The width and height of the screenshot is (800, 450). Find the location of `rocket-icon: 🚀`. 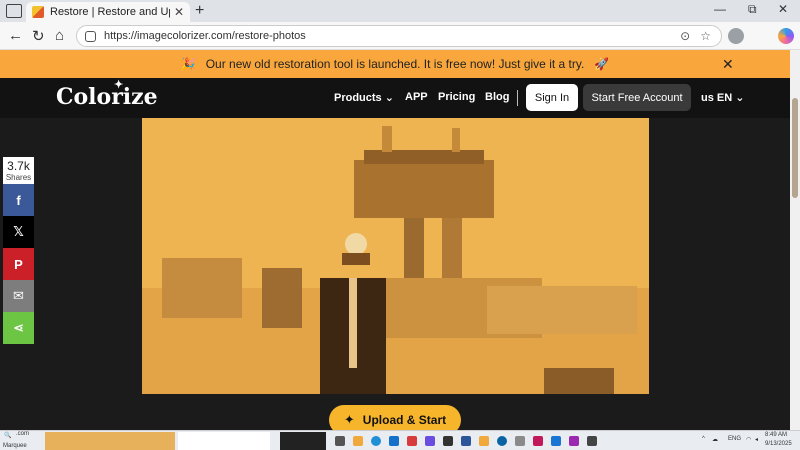

rocket-icon: 🚀 is located at coordinates (602, 64).